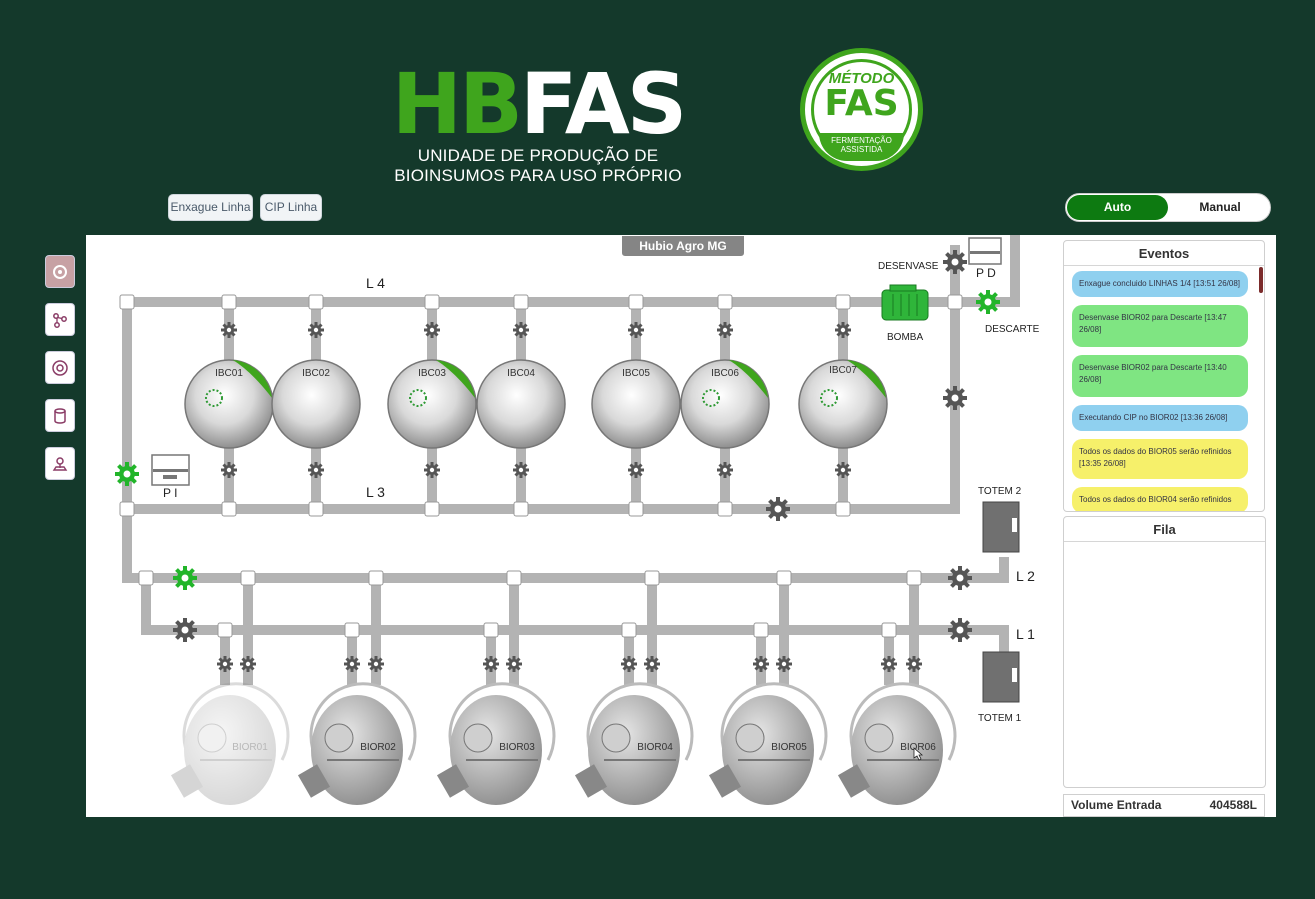  What do you see at coordinates (1160, 499) in the screenshot?
I see `event-item: Todos os dados do BIOR04 serão refinidos` at bounding box center [1160, 499].